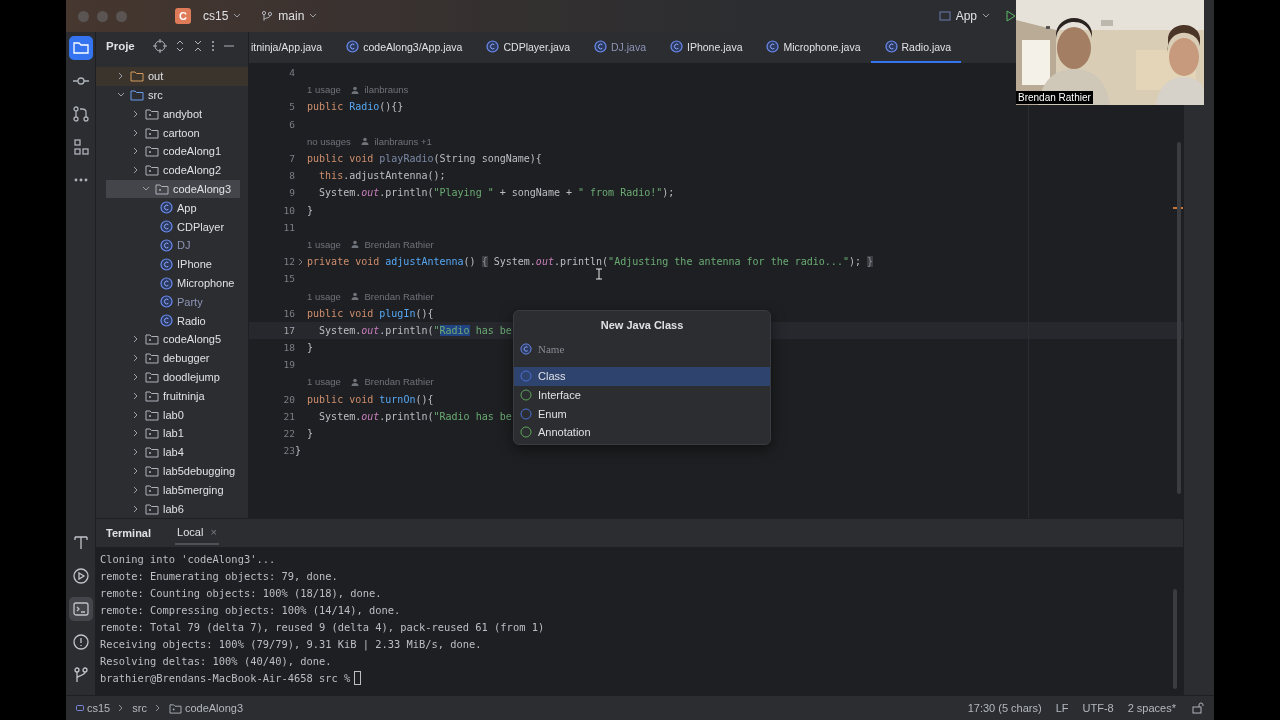  What do you see at coordinates (642, 414) in the screenshot?
I see `class-kind-option: Enum` at bounding box center [642, 414].